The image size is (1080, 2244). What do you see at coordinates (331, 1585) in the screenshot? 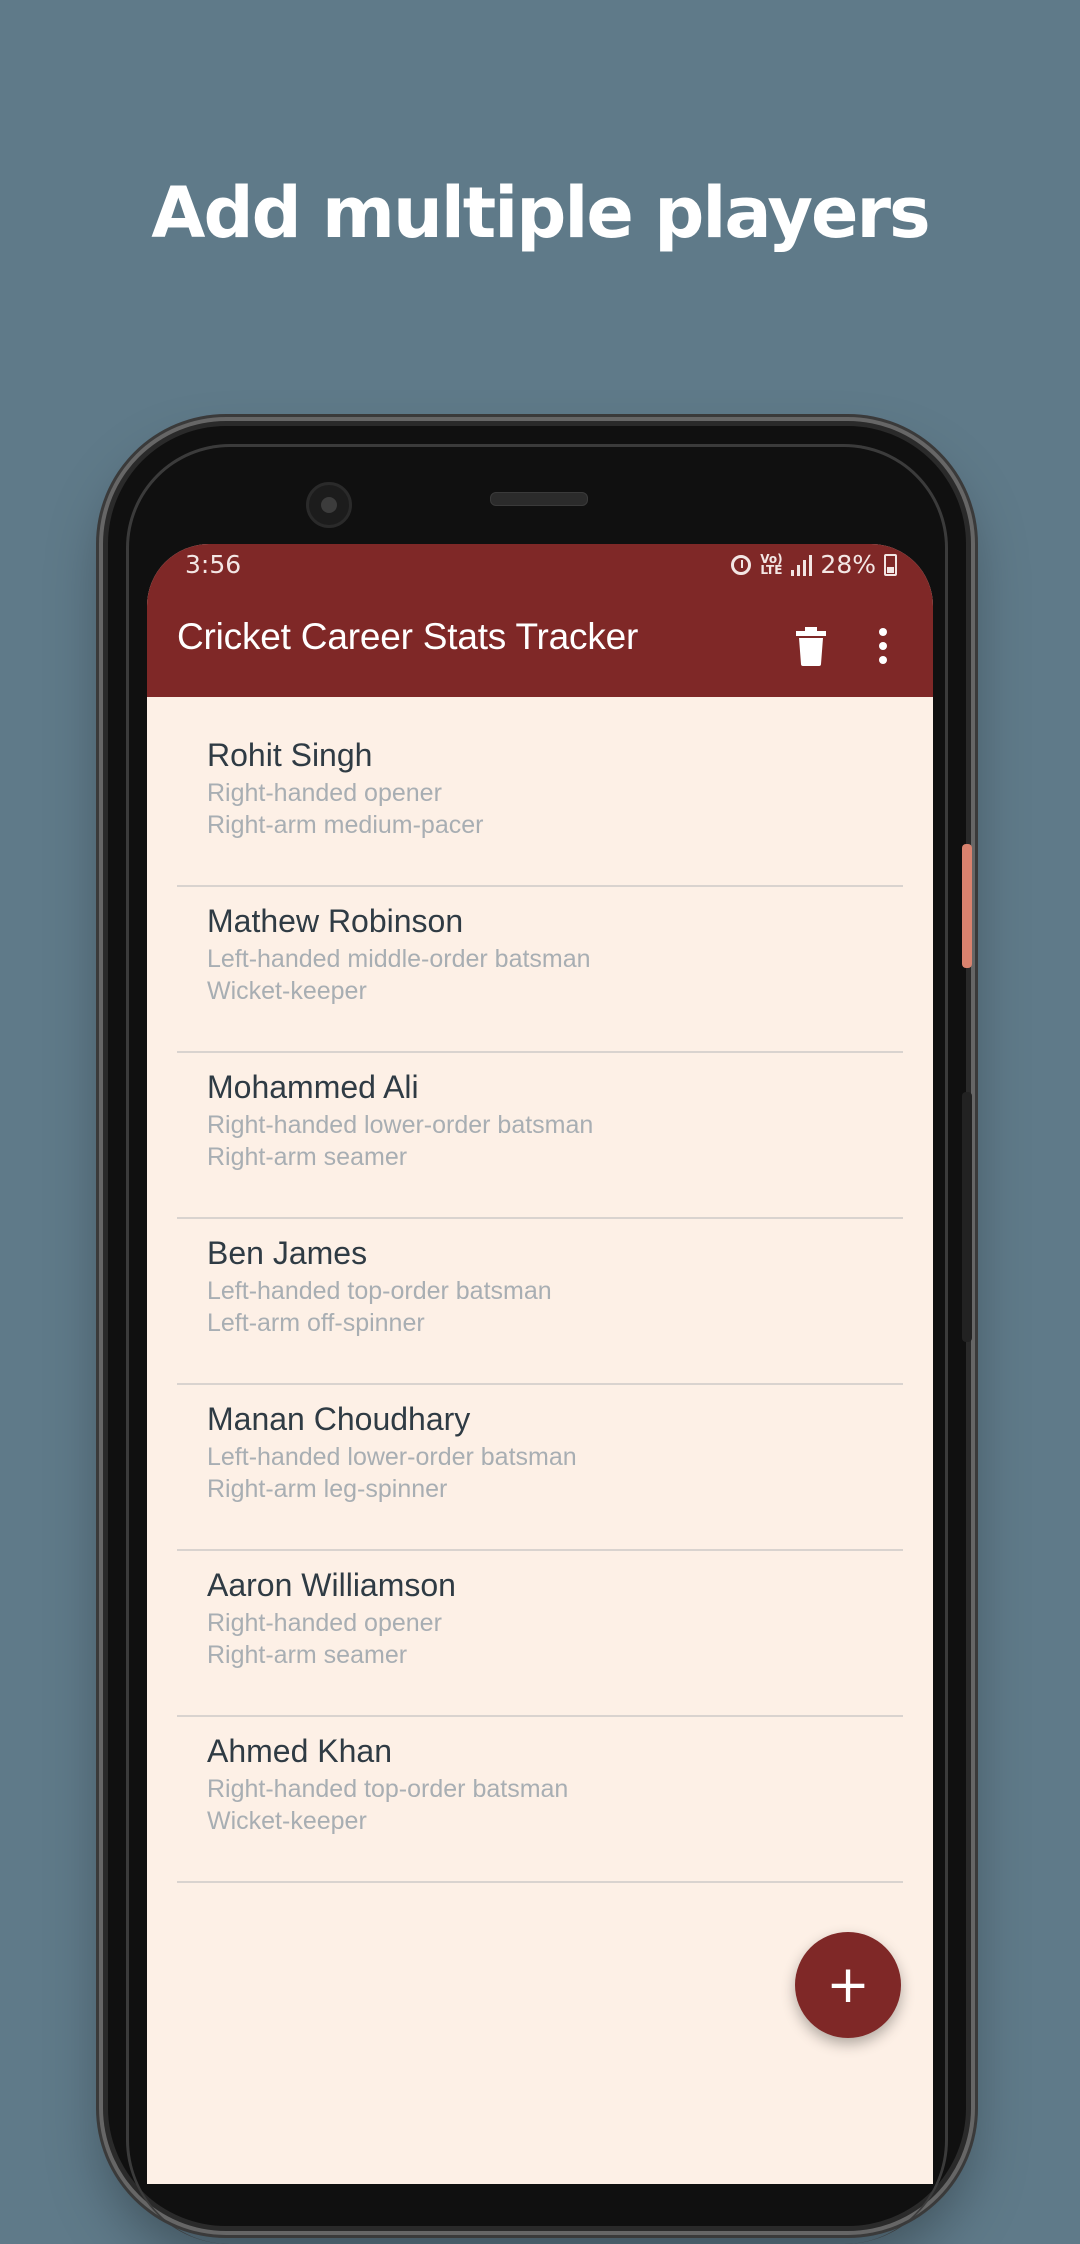
I see `player-name: Aaron Williamson` at bounding box center [331, 1585].